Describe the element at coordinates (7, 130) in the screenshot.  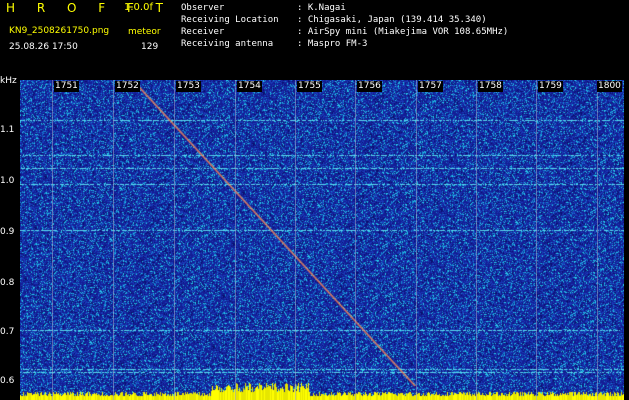
I see `y-tick-label: 1.1` at that location.